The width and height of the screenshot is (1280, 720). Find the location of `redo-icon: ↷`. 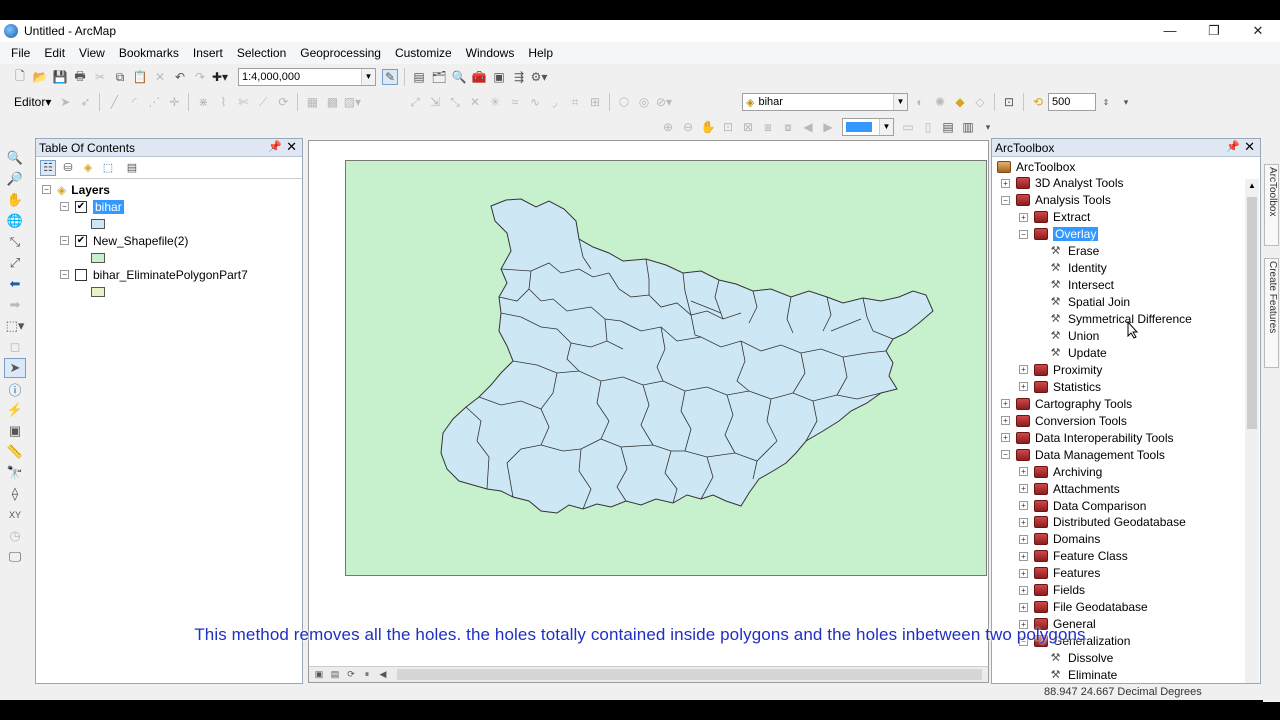

redo-icon: ↷ is located at coordinates (200, 77).